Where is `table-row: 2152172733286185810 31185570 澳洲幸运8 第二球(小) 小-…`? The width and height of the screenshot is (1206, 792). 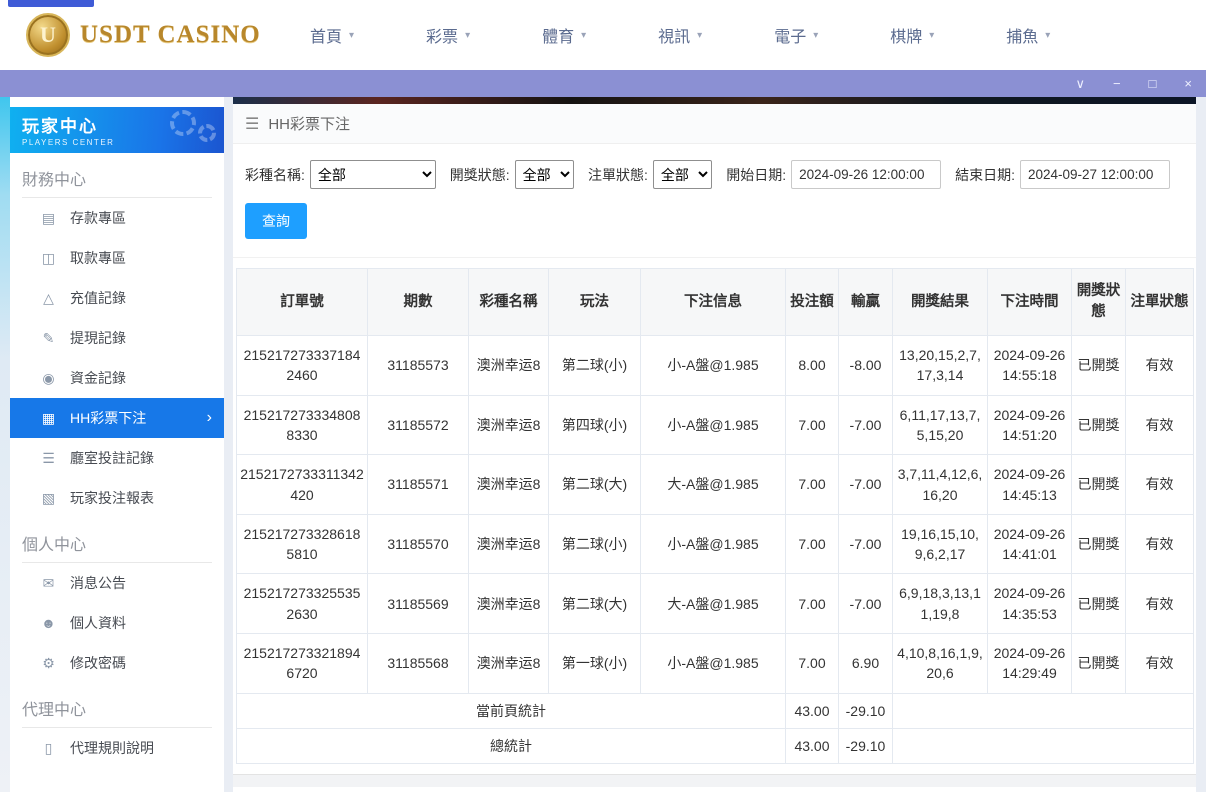
table-row: 2152172733286185810 31185570 澳洲幸运8 第二球(小) 小-… is located at coordinates (715, 544).